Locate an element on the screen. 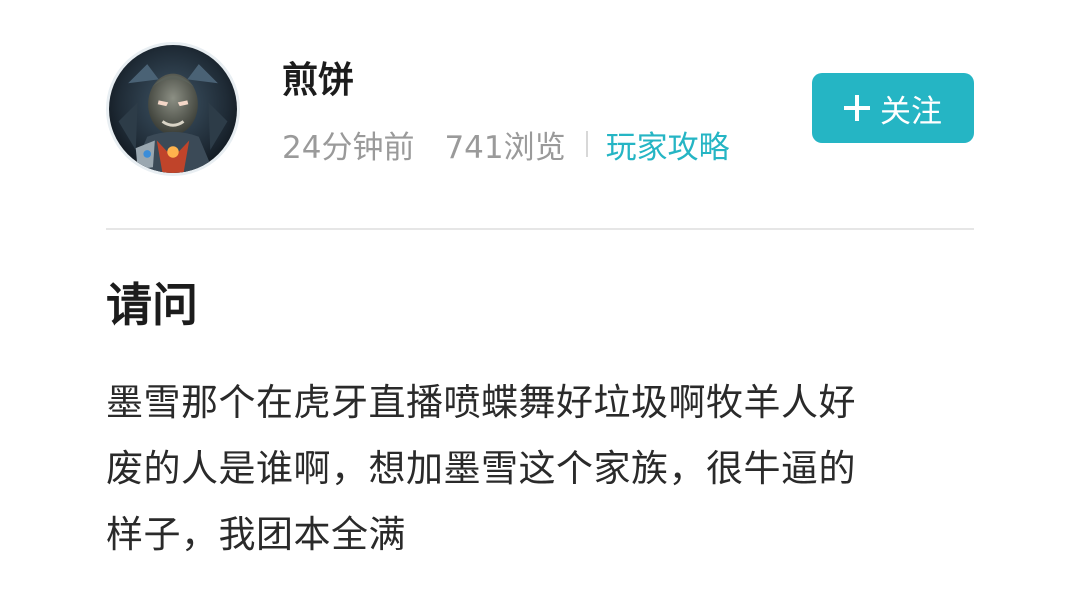  category-link: 玩家攻略 is located at coordinates (668, 144).